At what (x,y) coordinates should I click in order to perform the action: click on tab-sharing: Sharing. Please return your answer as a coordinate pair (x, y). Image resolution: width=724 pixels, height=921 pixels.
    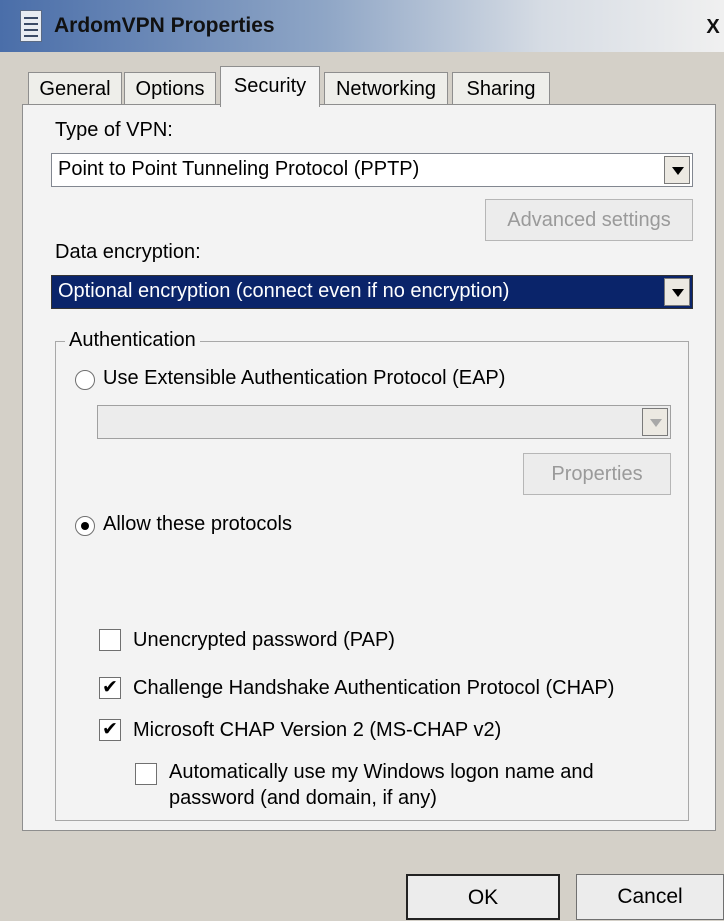
    Looking at the image, I should click on (501, 89).